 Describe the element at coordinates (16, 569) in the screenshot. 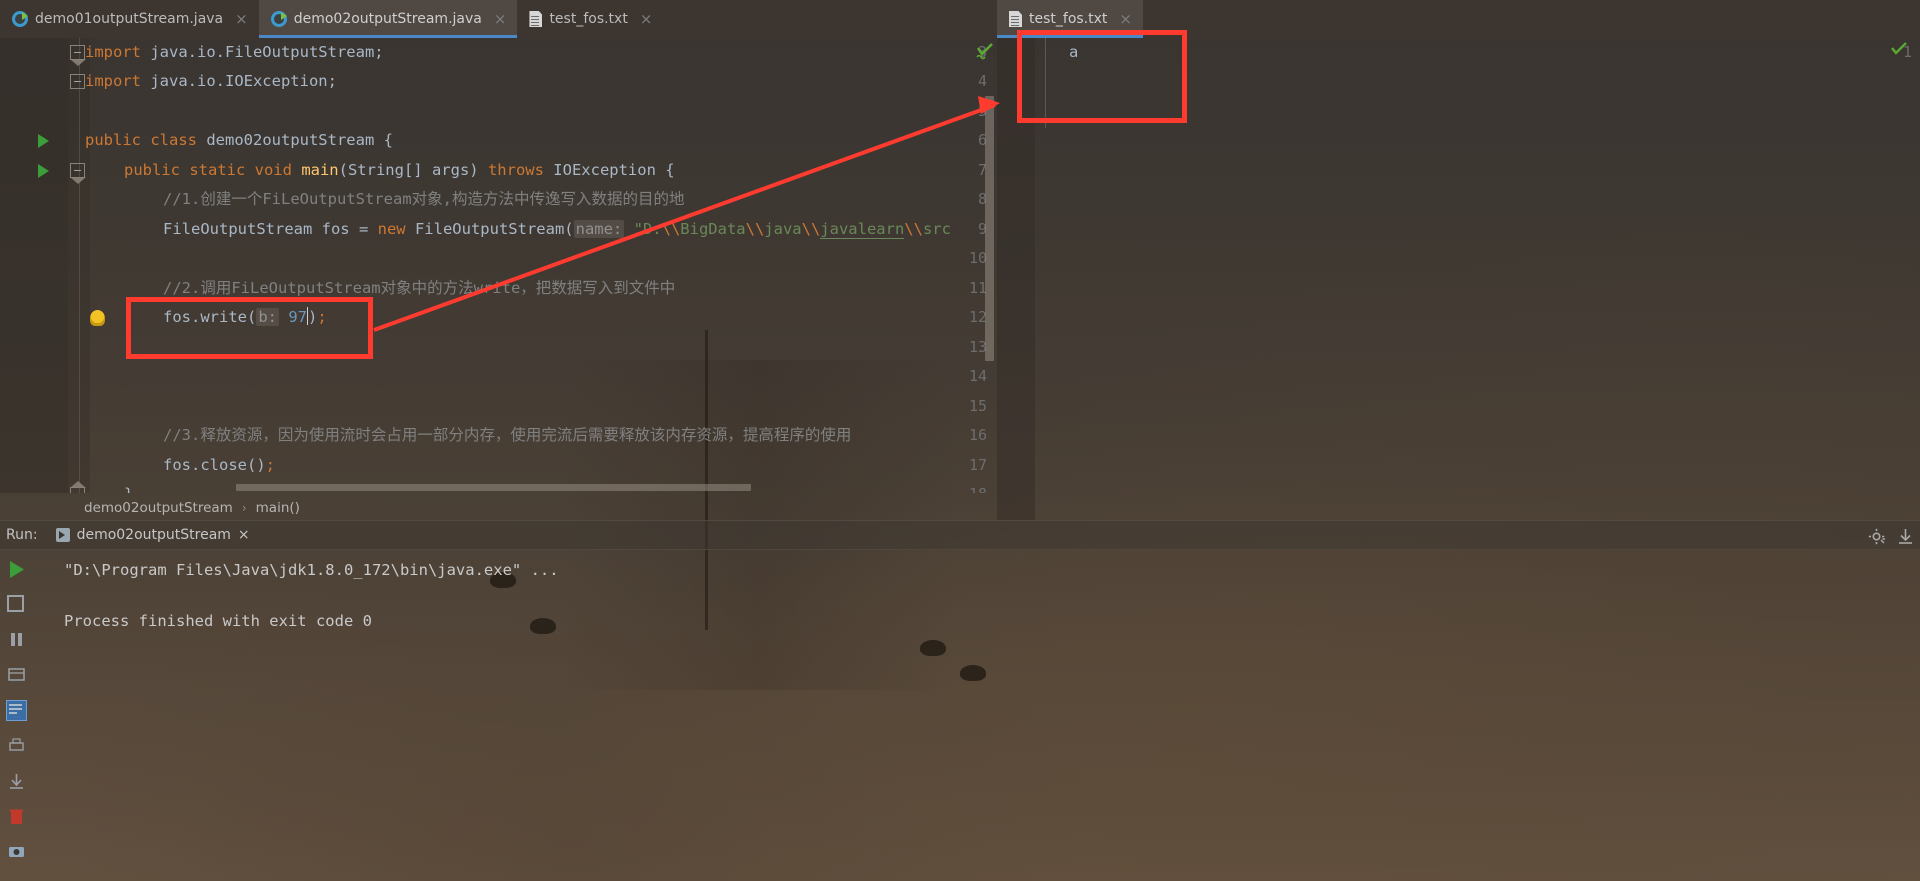

I see `rerun-icon` at that location.